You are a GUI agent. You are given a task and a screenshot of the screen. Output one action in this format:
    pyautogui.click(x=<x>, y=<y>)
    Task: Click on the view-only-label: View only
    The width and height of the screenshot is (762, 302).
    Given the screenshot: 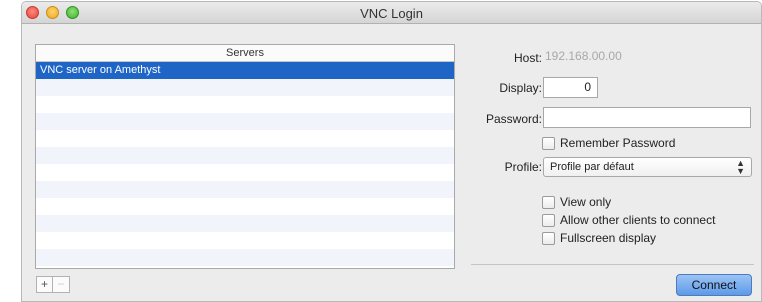 What is the action you would take?
    pyautogui.click(x=586, y=202)
    